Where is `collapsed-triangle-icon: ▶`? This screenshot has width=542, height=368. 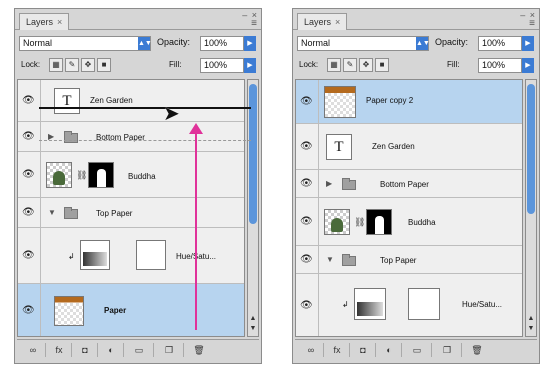
collapsed-triangle-icon: ▶ is located at coordinates (329, 183).